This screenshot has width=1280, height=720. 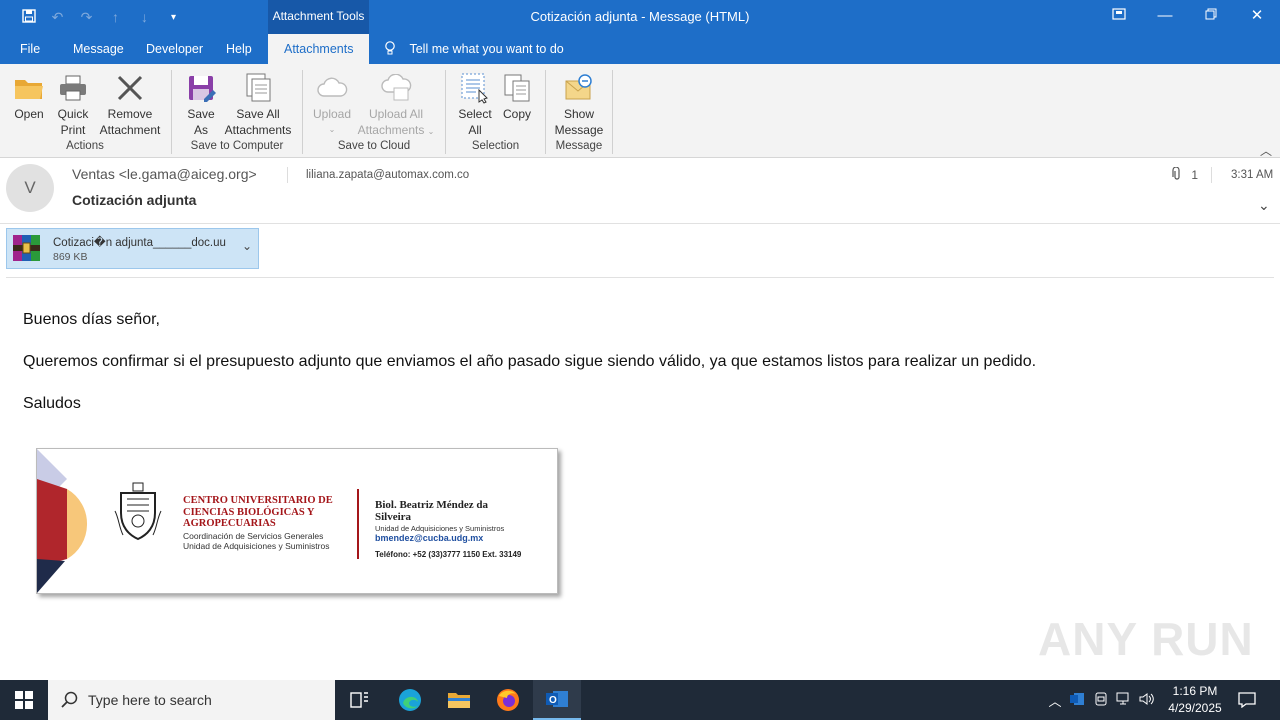 I want to click on message-subject: Cotización adjunta, so click(x=134, y=200).